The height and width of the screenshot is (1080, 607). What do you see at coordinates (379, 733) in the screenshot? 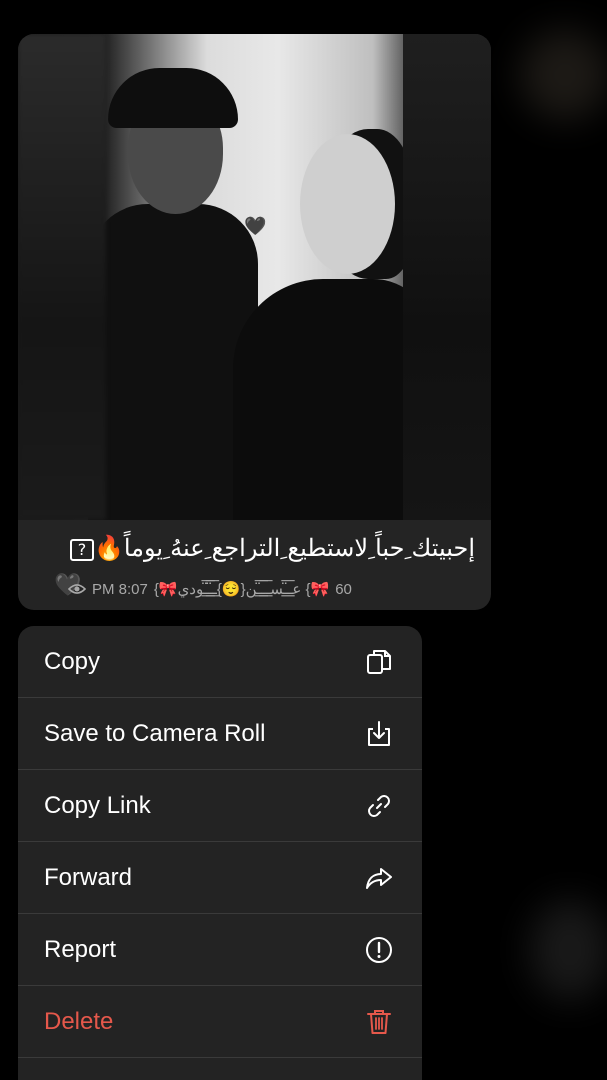
I see `save-download-icon` at bounding box center [379, 733].